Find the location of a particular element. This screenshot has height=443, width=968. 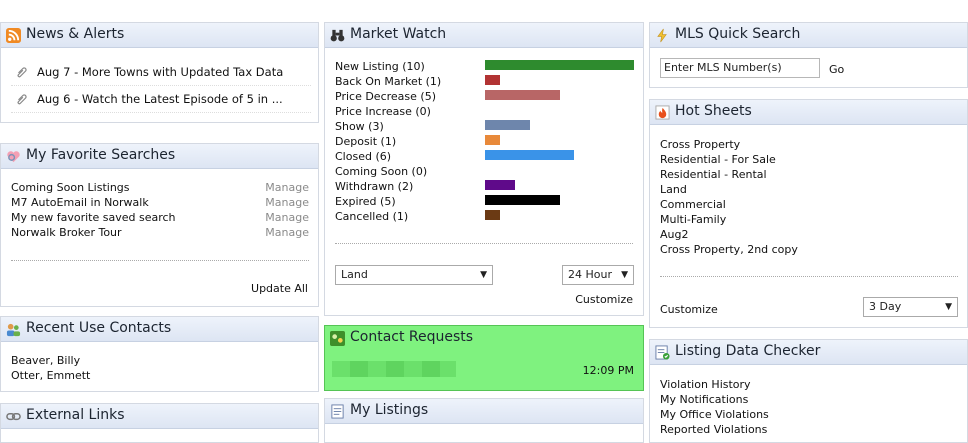

mls-go-button: Go is located at coordinates (836, 69).